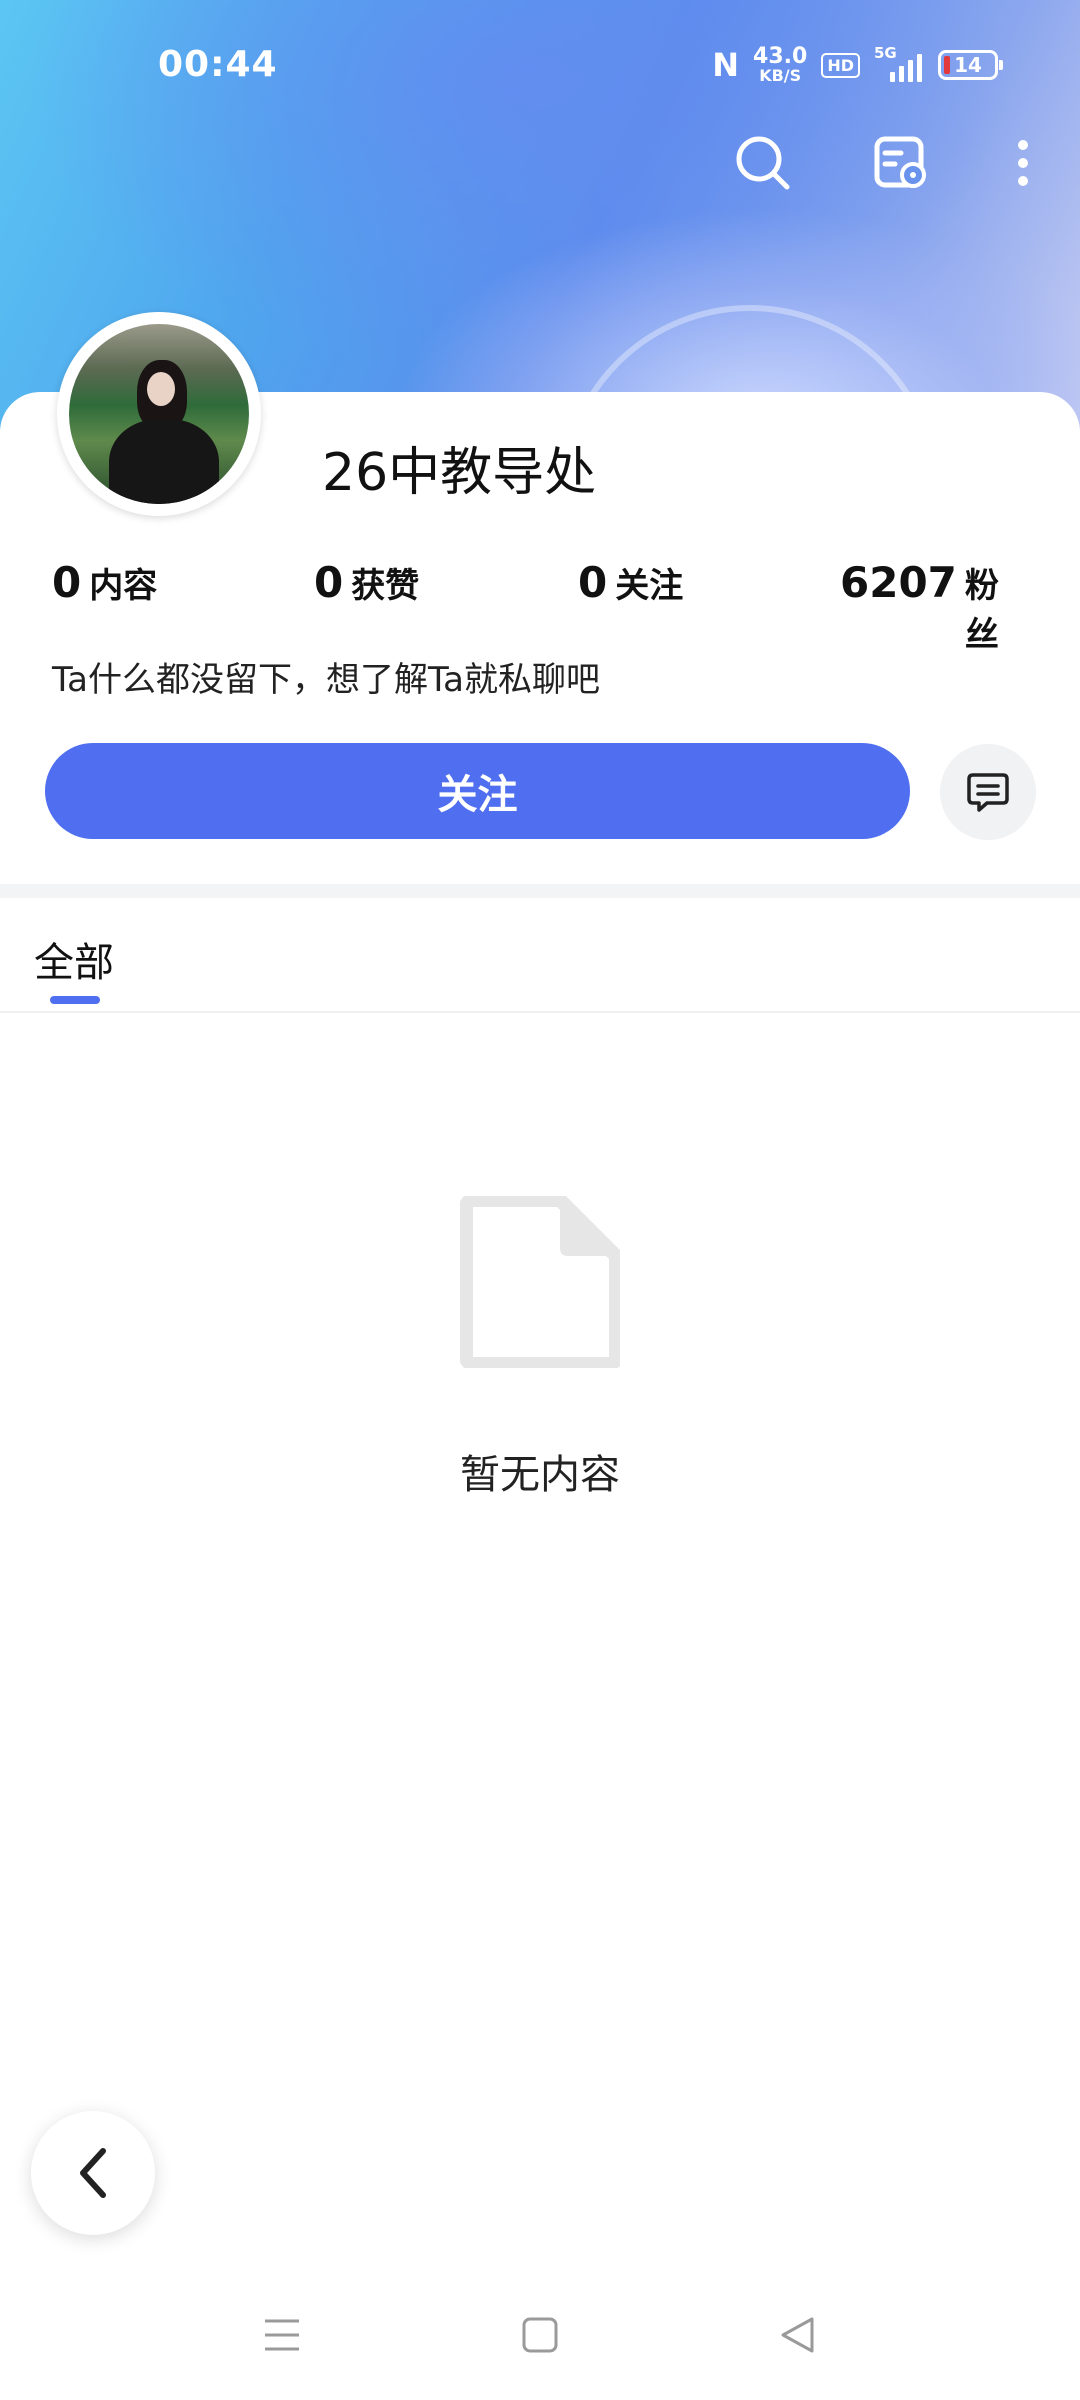  What do you see at coordinates (540, 65) in the screenshot?
I see `status-bar: 00:44 N 43.0 KB/S HD 5G 14` at bounding box center [540, 65].